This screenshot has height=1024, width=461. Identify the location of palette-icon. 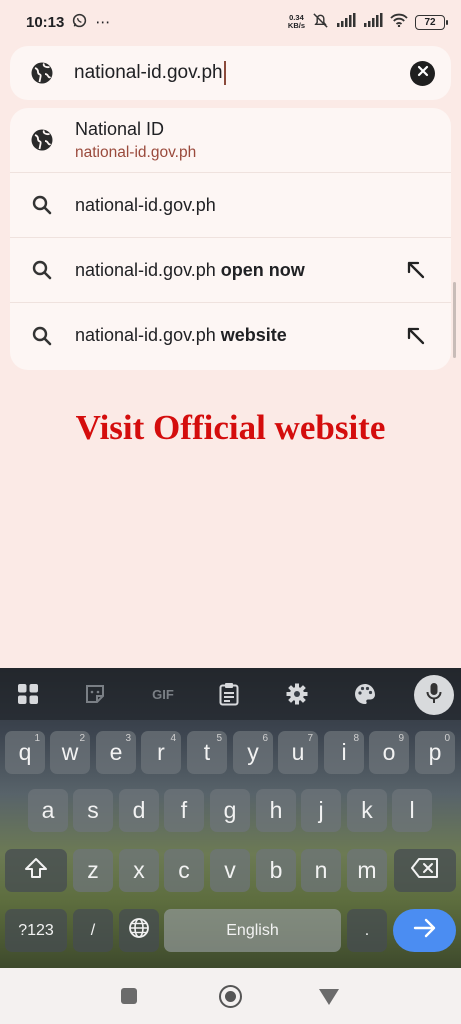
(365, 694).